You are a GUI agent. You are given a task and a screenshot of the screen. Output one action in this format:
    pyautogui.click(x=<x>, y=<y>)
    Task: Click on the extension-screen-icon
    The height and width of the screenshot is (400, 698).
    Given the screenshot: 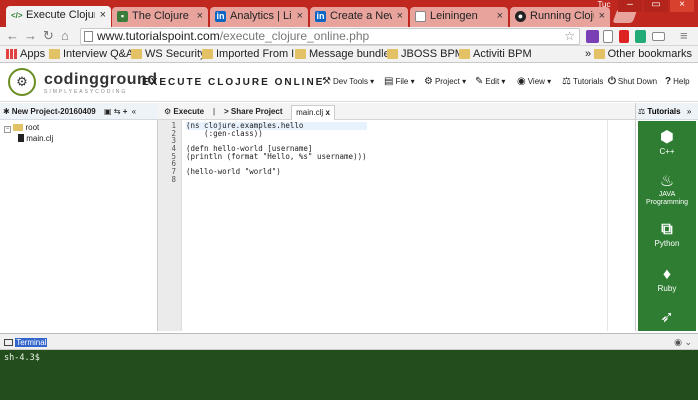 What is the action you would take?
    pyautogui.click(x=658, y=36)
    